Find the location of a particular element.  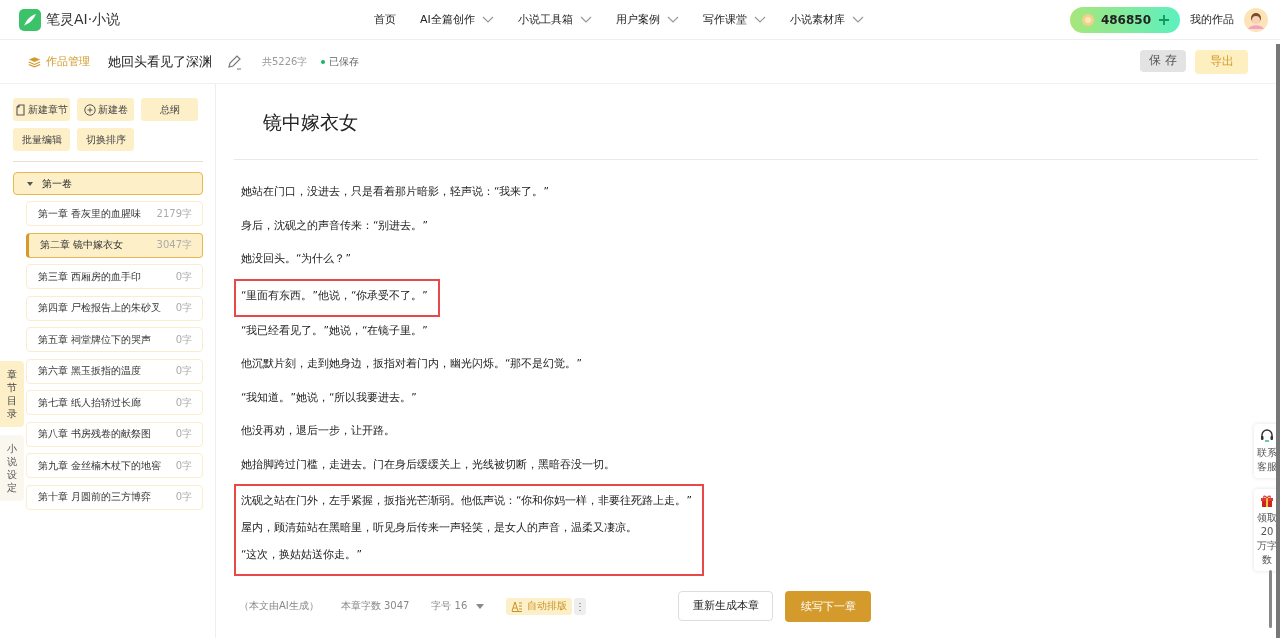

chapter-title: 第五章 祠堂牌位下的哭声 is located at coordinates (95, 339).